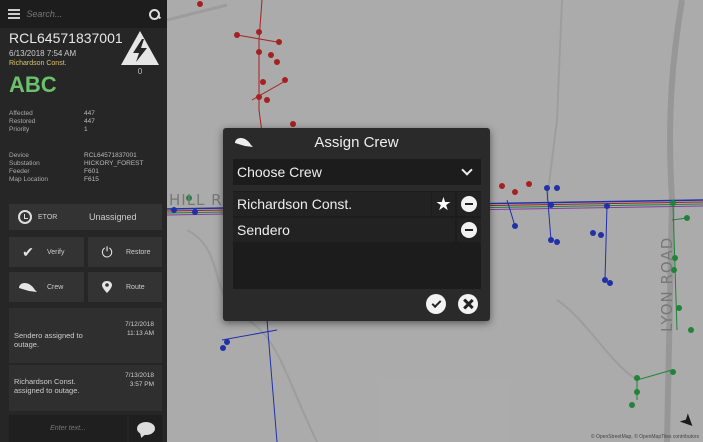 Image resolution: width=703 pixels, height=442 pixels. I want to click on log-date: 7/13/2018, so click(139, 375).